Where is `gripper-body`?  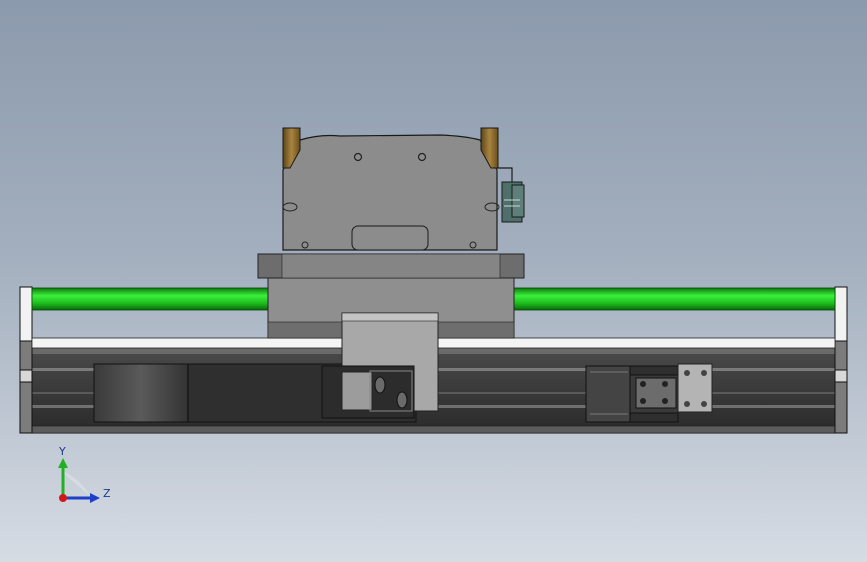 gripper-body is located at coordinates (391, 192).